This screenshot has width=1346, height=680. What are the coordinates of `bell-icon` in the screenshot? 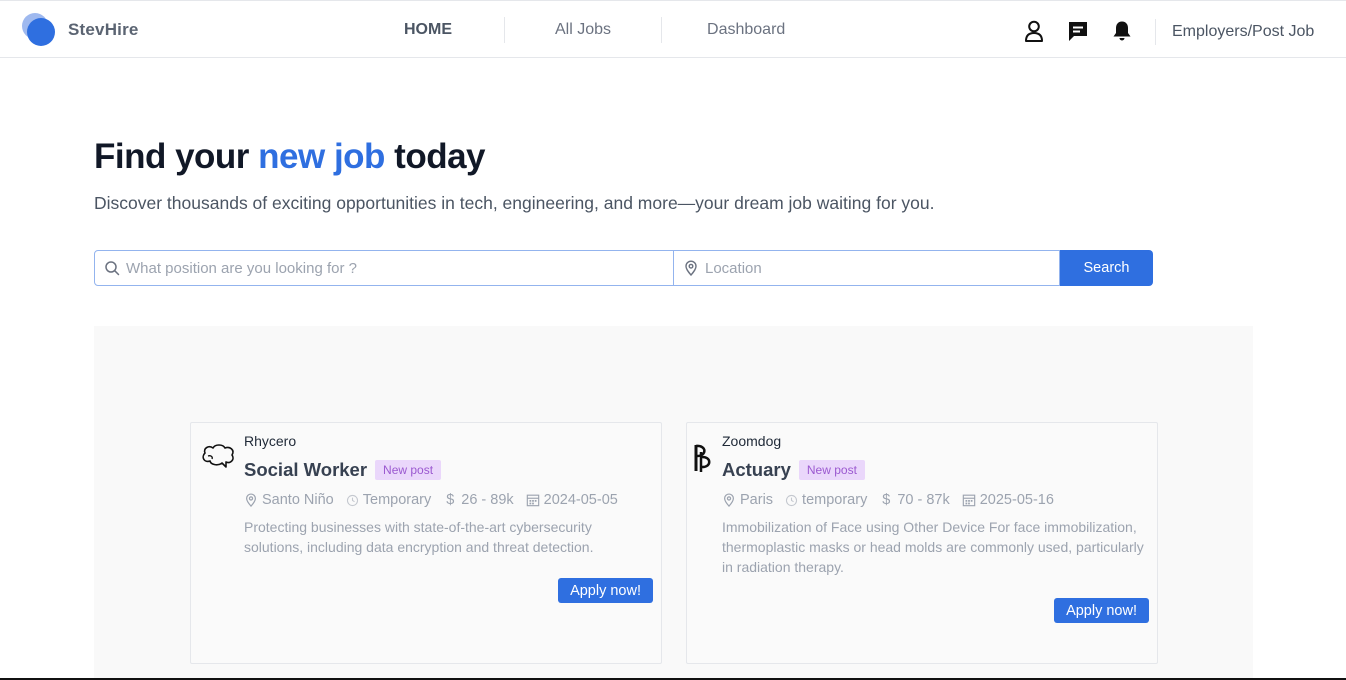 It's located at (1122, 31).